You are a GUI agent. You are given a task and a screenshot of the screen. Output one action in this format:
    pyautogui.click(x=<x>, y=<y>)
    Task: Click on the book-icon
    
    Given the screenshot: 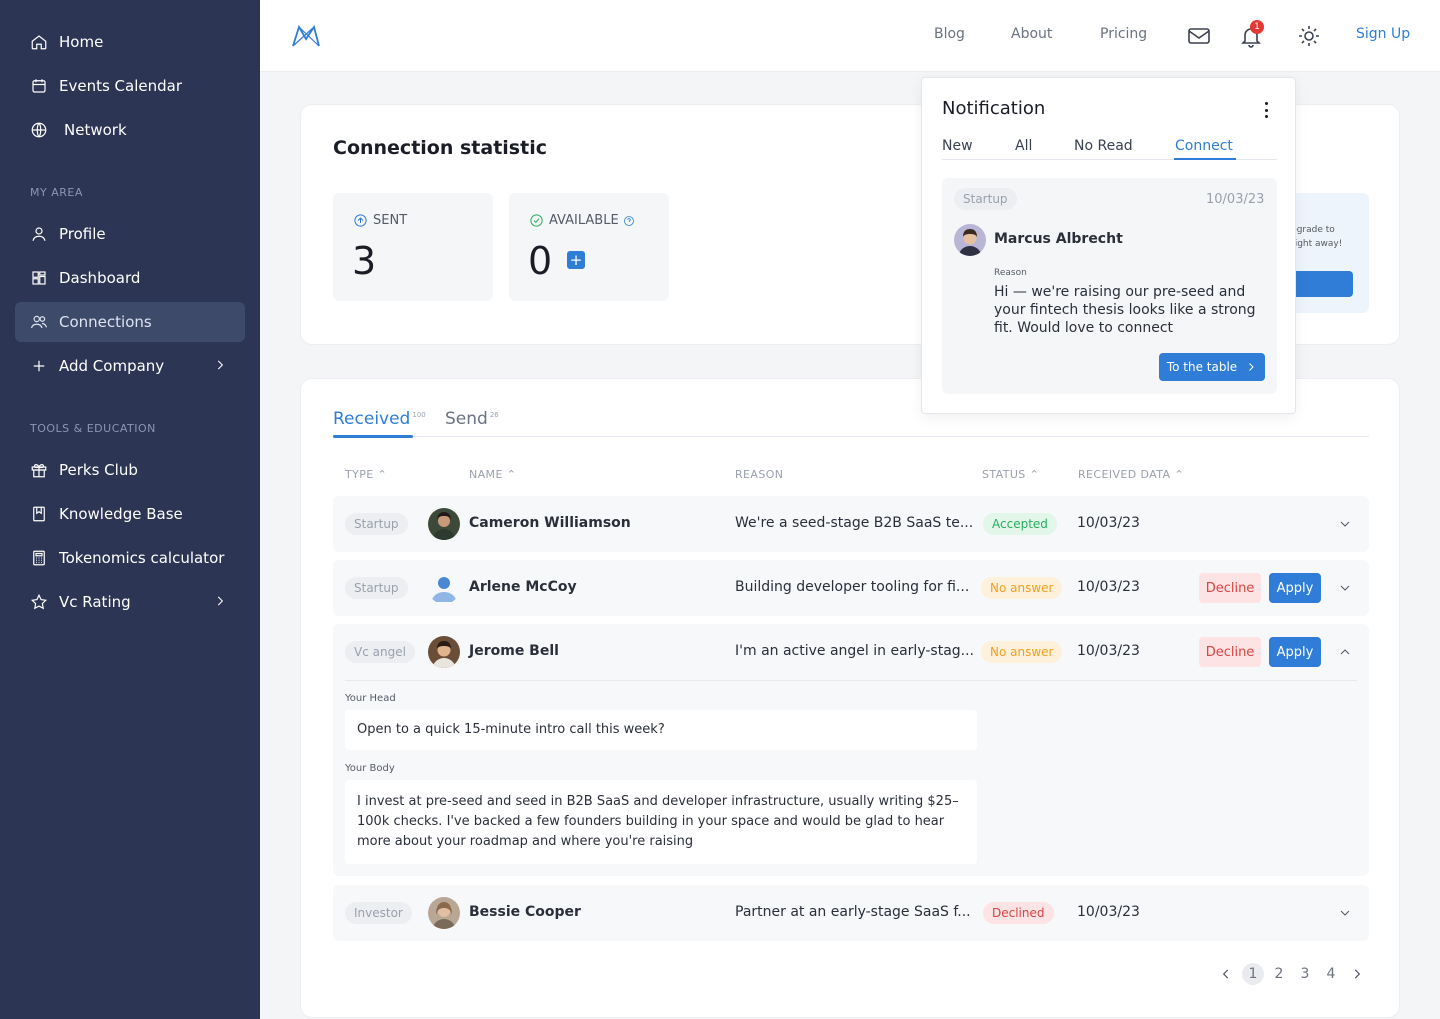 What is the action you would take?
    pyautogui.click(x=39, y=514)
    